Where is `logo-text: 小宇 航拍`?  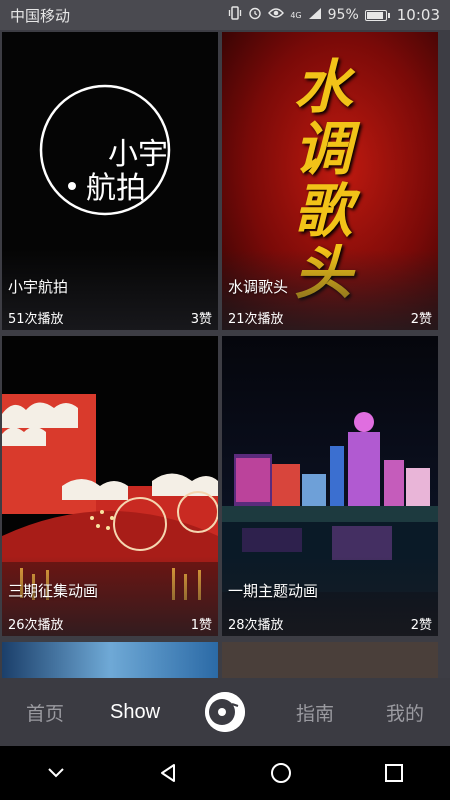
logo-text: 小宇 航拍 is located at coordinates (127, 172).